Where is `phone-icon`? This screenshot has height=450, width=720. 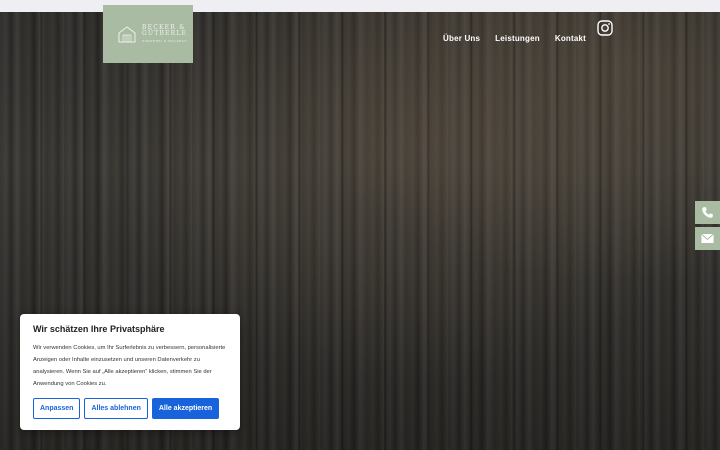 phone-icon is located at coordinates (707, 212).